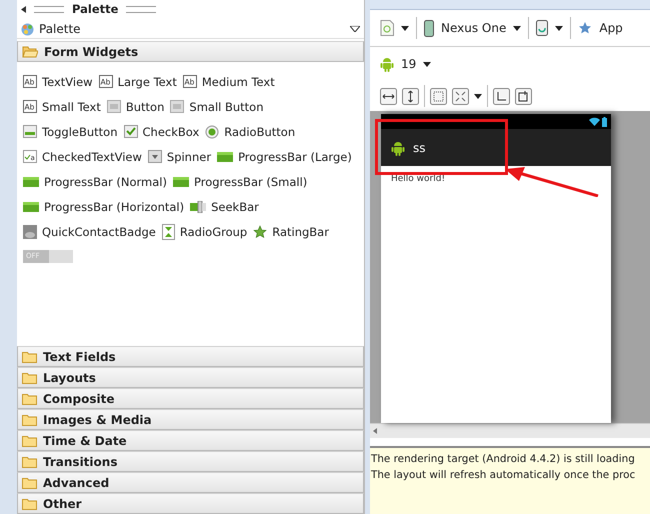  I want to click on layout-toggle-icon, so click(501, 96).